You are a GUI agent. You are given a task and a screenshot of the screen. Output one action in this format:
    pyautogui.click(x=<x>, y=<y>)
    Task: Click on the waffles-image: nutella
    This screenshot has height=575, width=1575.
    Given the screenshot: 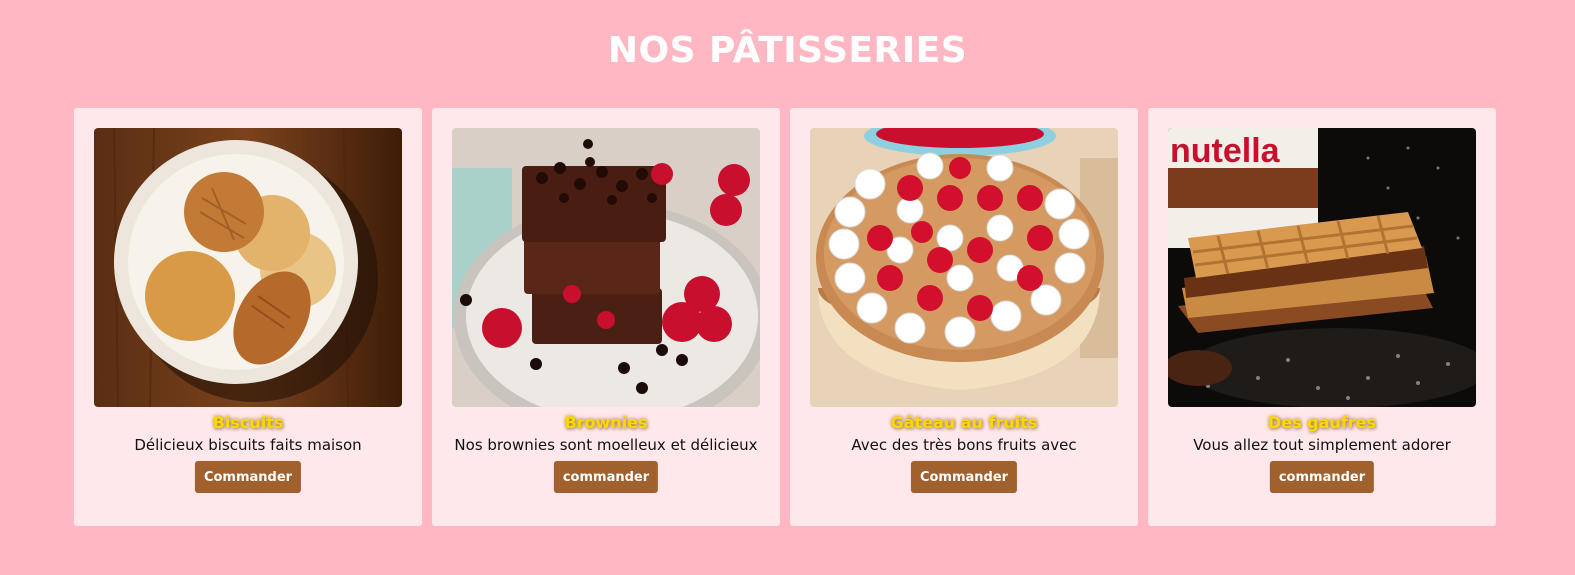 What is the action you would take?
    pyautogui.click(x=1322, y=267)
    